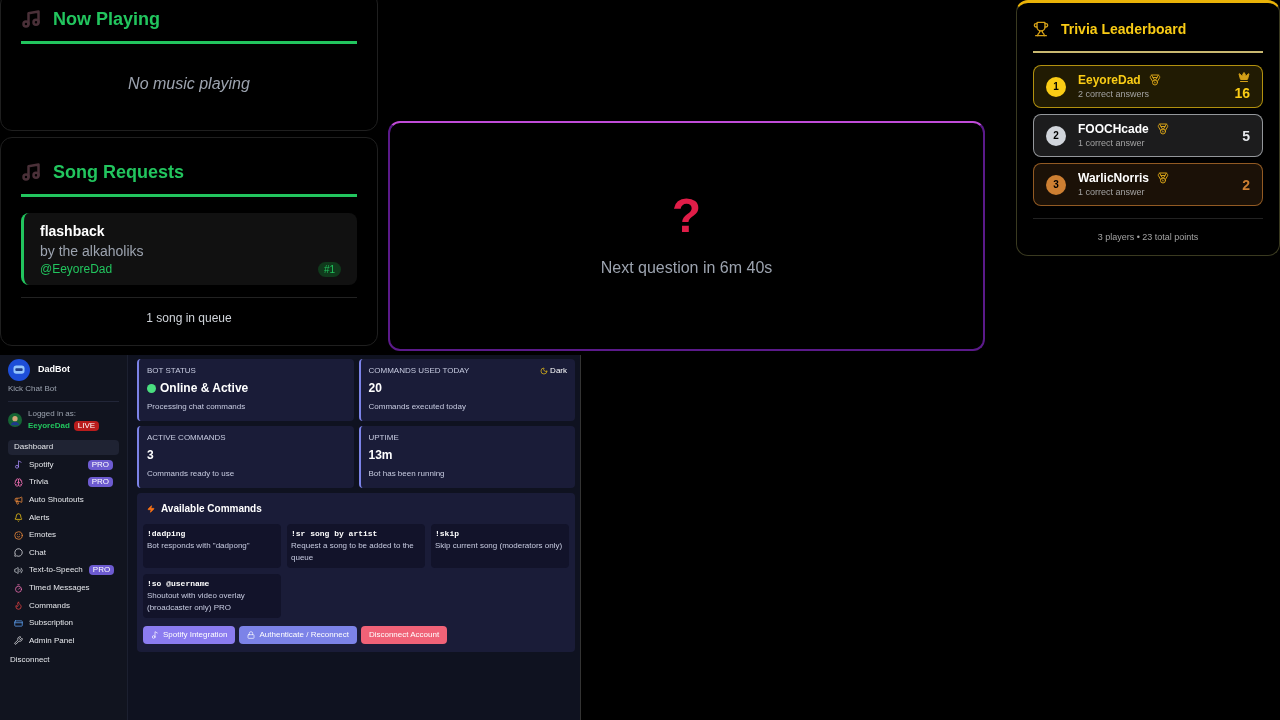 The width and height of the screenshot is (1280, 720). I want to click on stat-caption: Bot has been running, so click(407, 474).